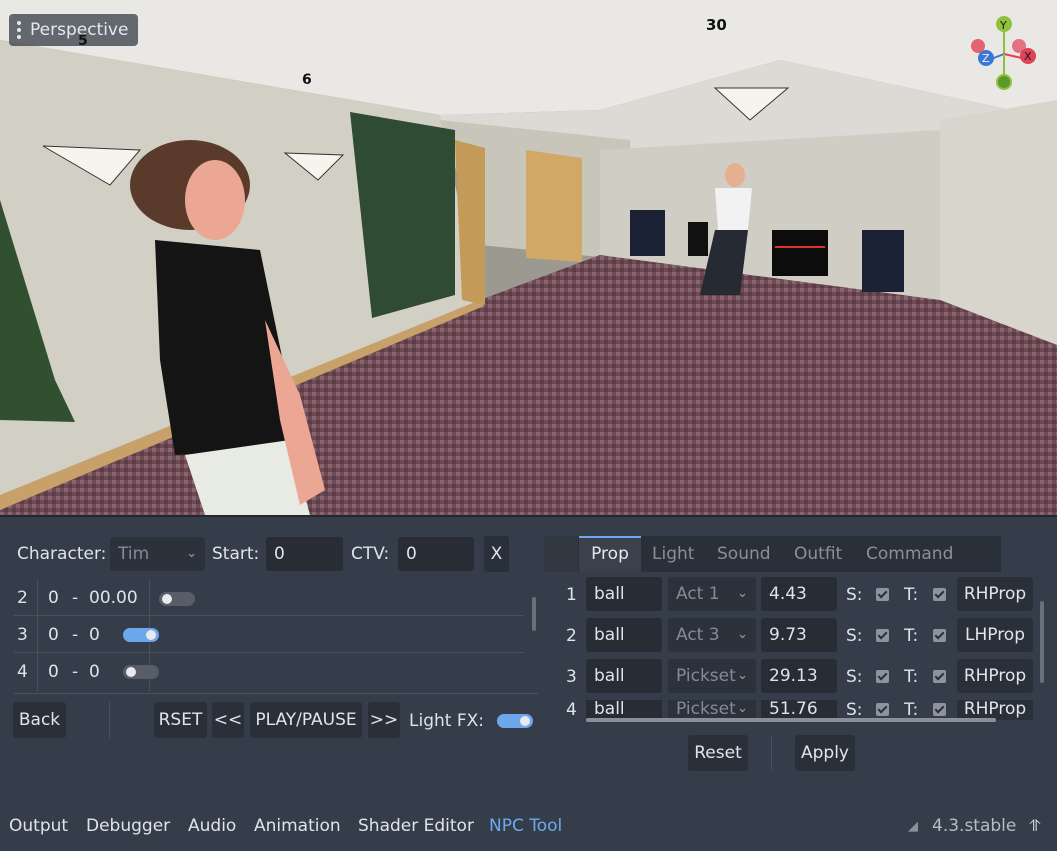 The height and width of the screenshot is (851, 1057). Describe the element at coordinates (297, 826) in the screenshot. I see `tab-animation: Animation` at that location.